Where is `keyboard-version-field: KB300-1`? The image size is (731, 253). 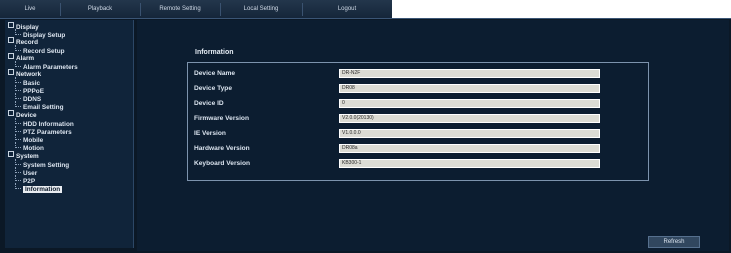
keyboard-version-field: KB300-1 is located at coordinates (469, 163).